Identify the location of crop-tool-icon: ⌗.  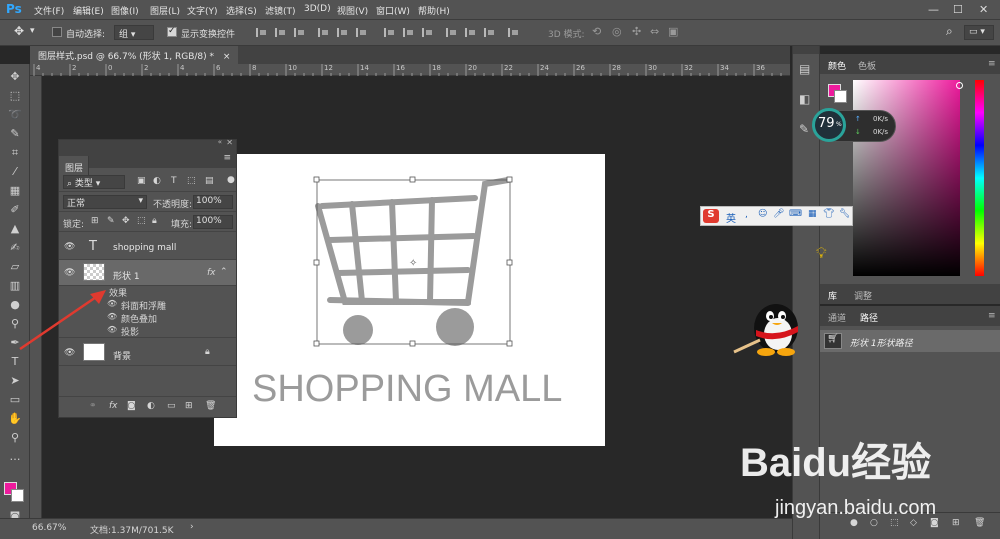
(15, 153).